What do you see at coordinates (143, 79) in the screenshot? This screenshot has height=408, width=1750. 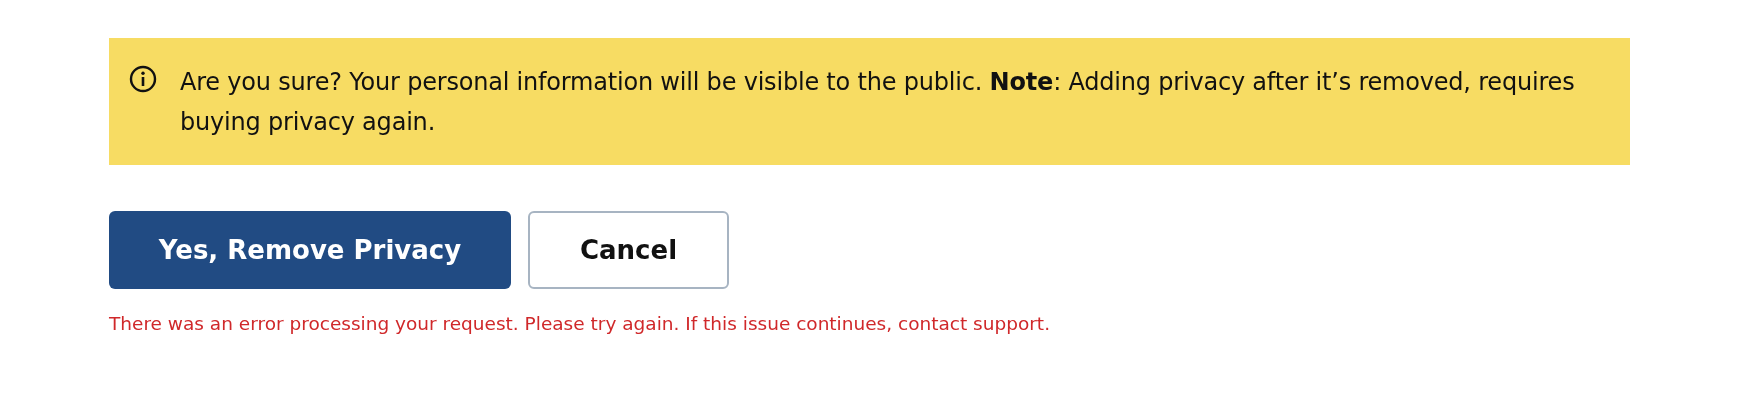 I see `info-icon` at bounding box center [143, 79].